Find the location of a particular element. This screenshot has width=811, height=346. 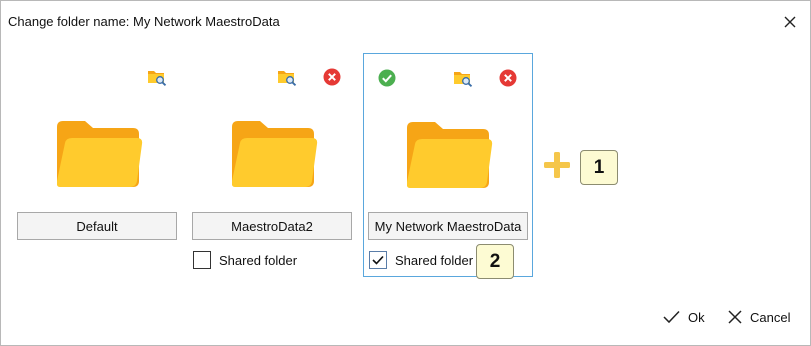

ok-label: Ok is located at coordinates (696, 317).